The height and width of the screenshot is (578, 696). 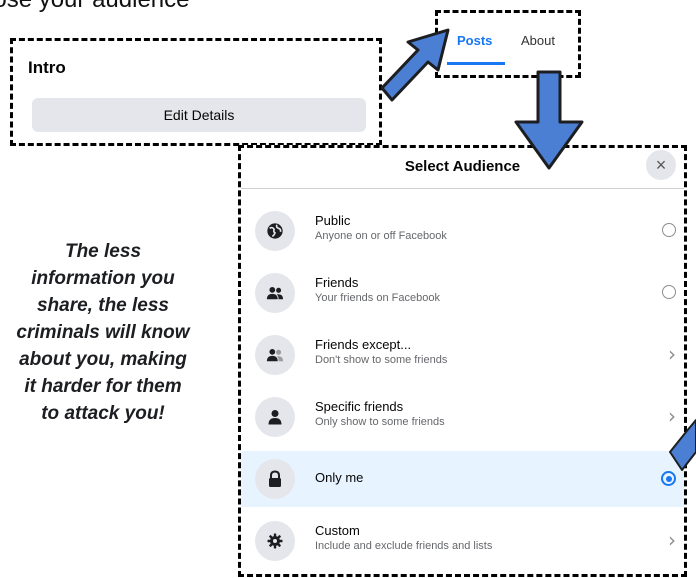 I want to click on arrow-to-posts-tab, so click(x=415, y=65).